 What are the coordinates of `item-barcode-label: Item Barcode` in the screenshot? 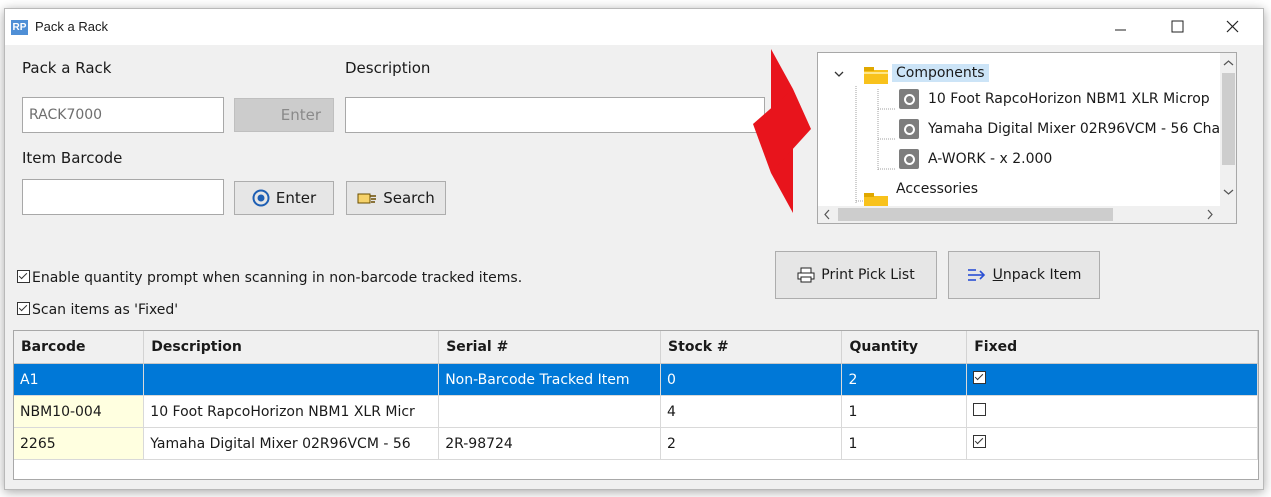 It's located at (72, 158).